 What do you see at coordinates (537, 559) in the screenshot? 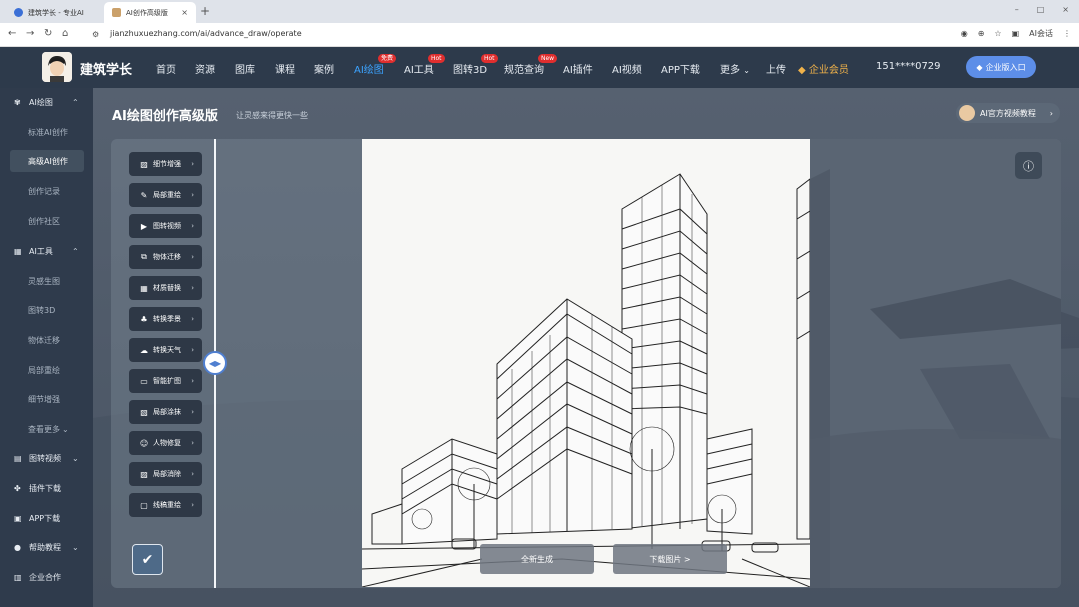
I see `regenerate-button: 全新生成` at bounding box center [537, 559].